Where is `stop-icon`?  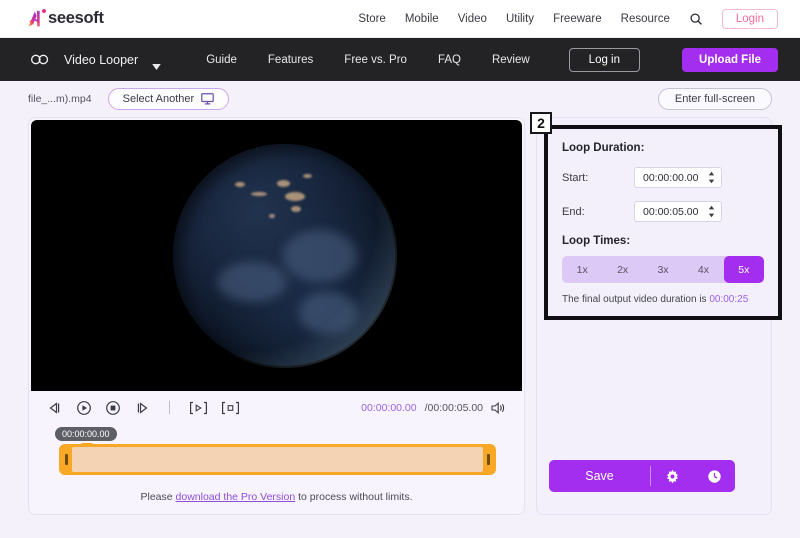
stop-icon is located at coordinates (113, 408).